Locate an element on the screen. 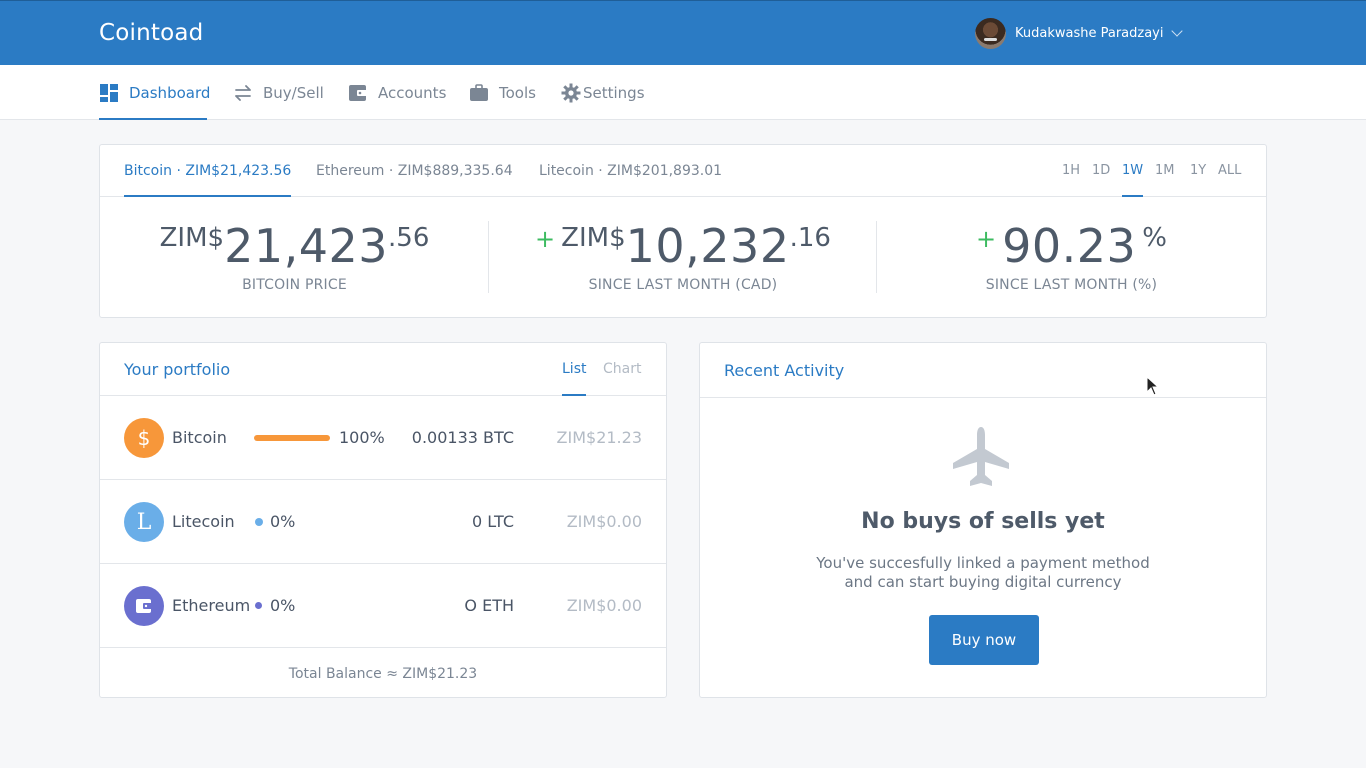 The width and height of the screenshot is (1366, 768). coin-name: Bitcoin is located at coordinates (199, 437).